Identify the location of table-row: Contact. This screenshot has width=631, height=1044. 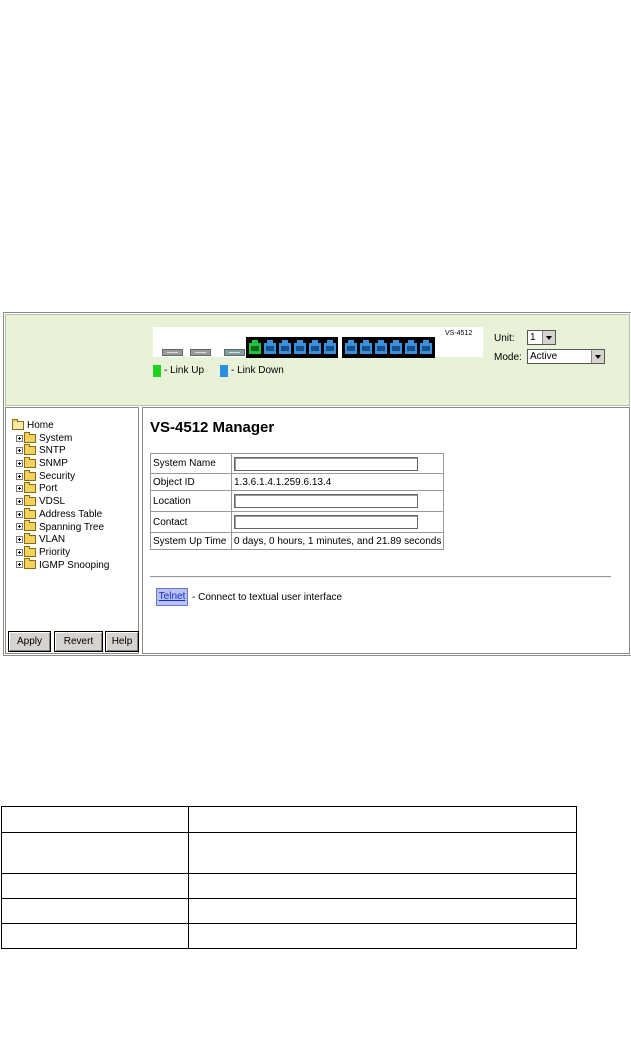
(297, 522).